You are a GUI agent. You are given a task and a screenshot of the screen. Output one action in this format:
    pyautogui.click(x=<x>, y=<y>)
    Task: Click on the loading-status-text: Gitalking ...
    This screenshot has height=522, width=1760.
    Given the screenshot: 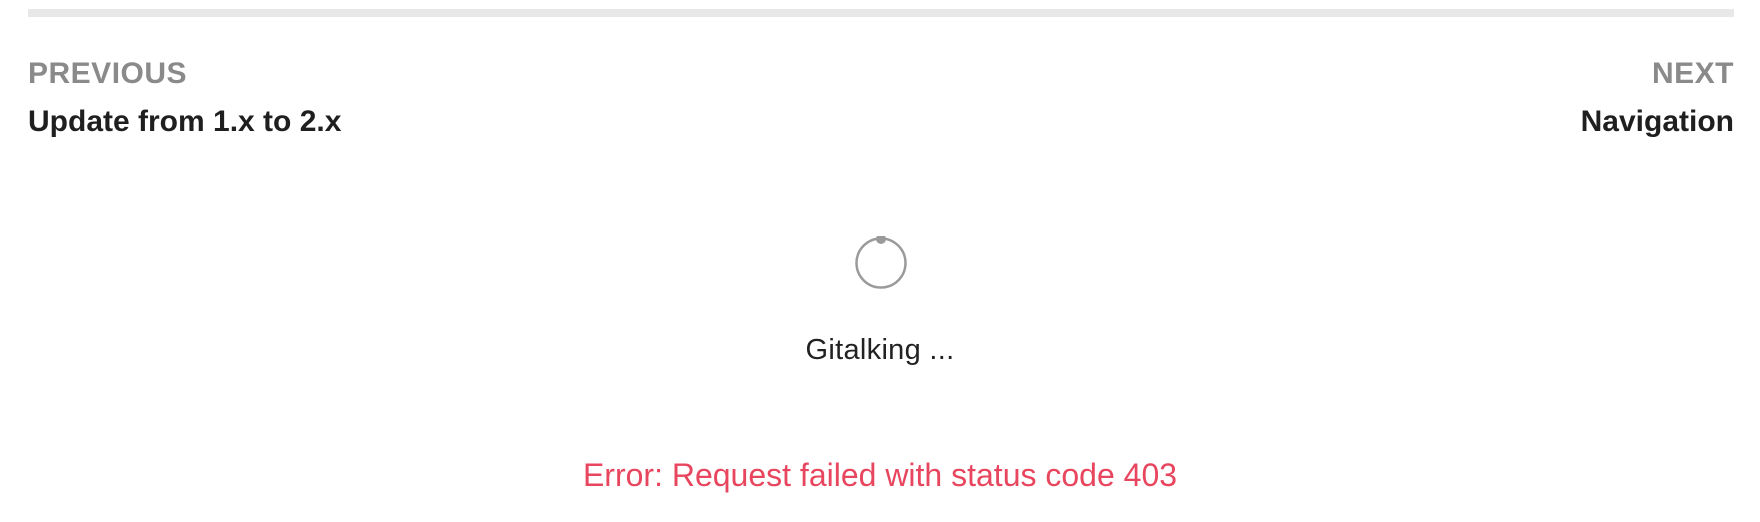 What is the action you would take?
    pyautogui.click(x=880, y=350)
    